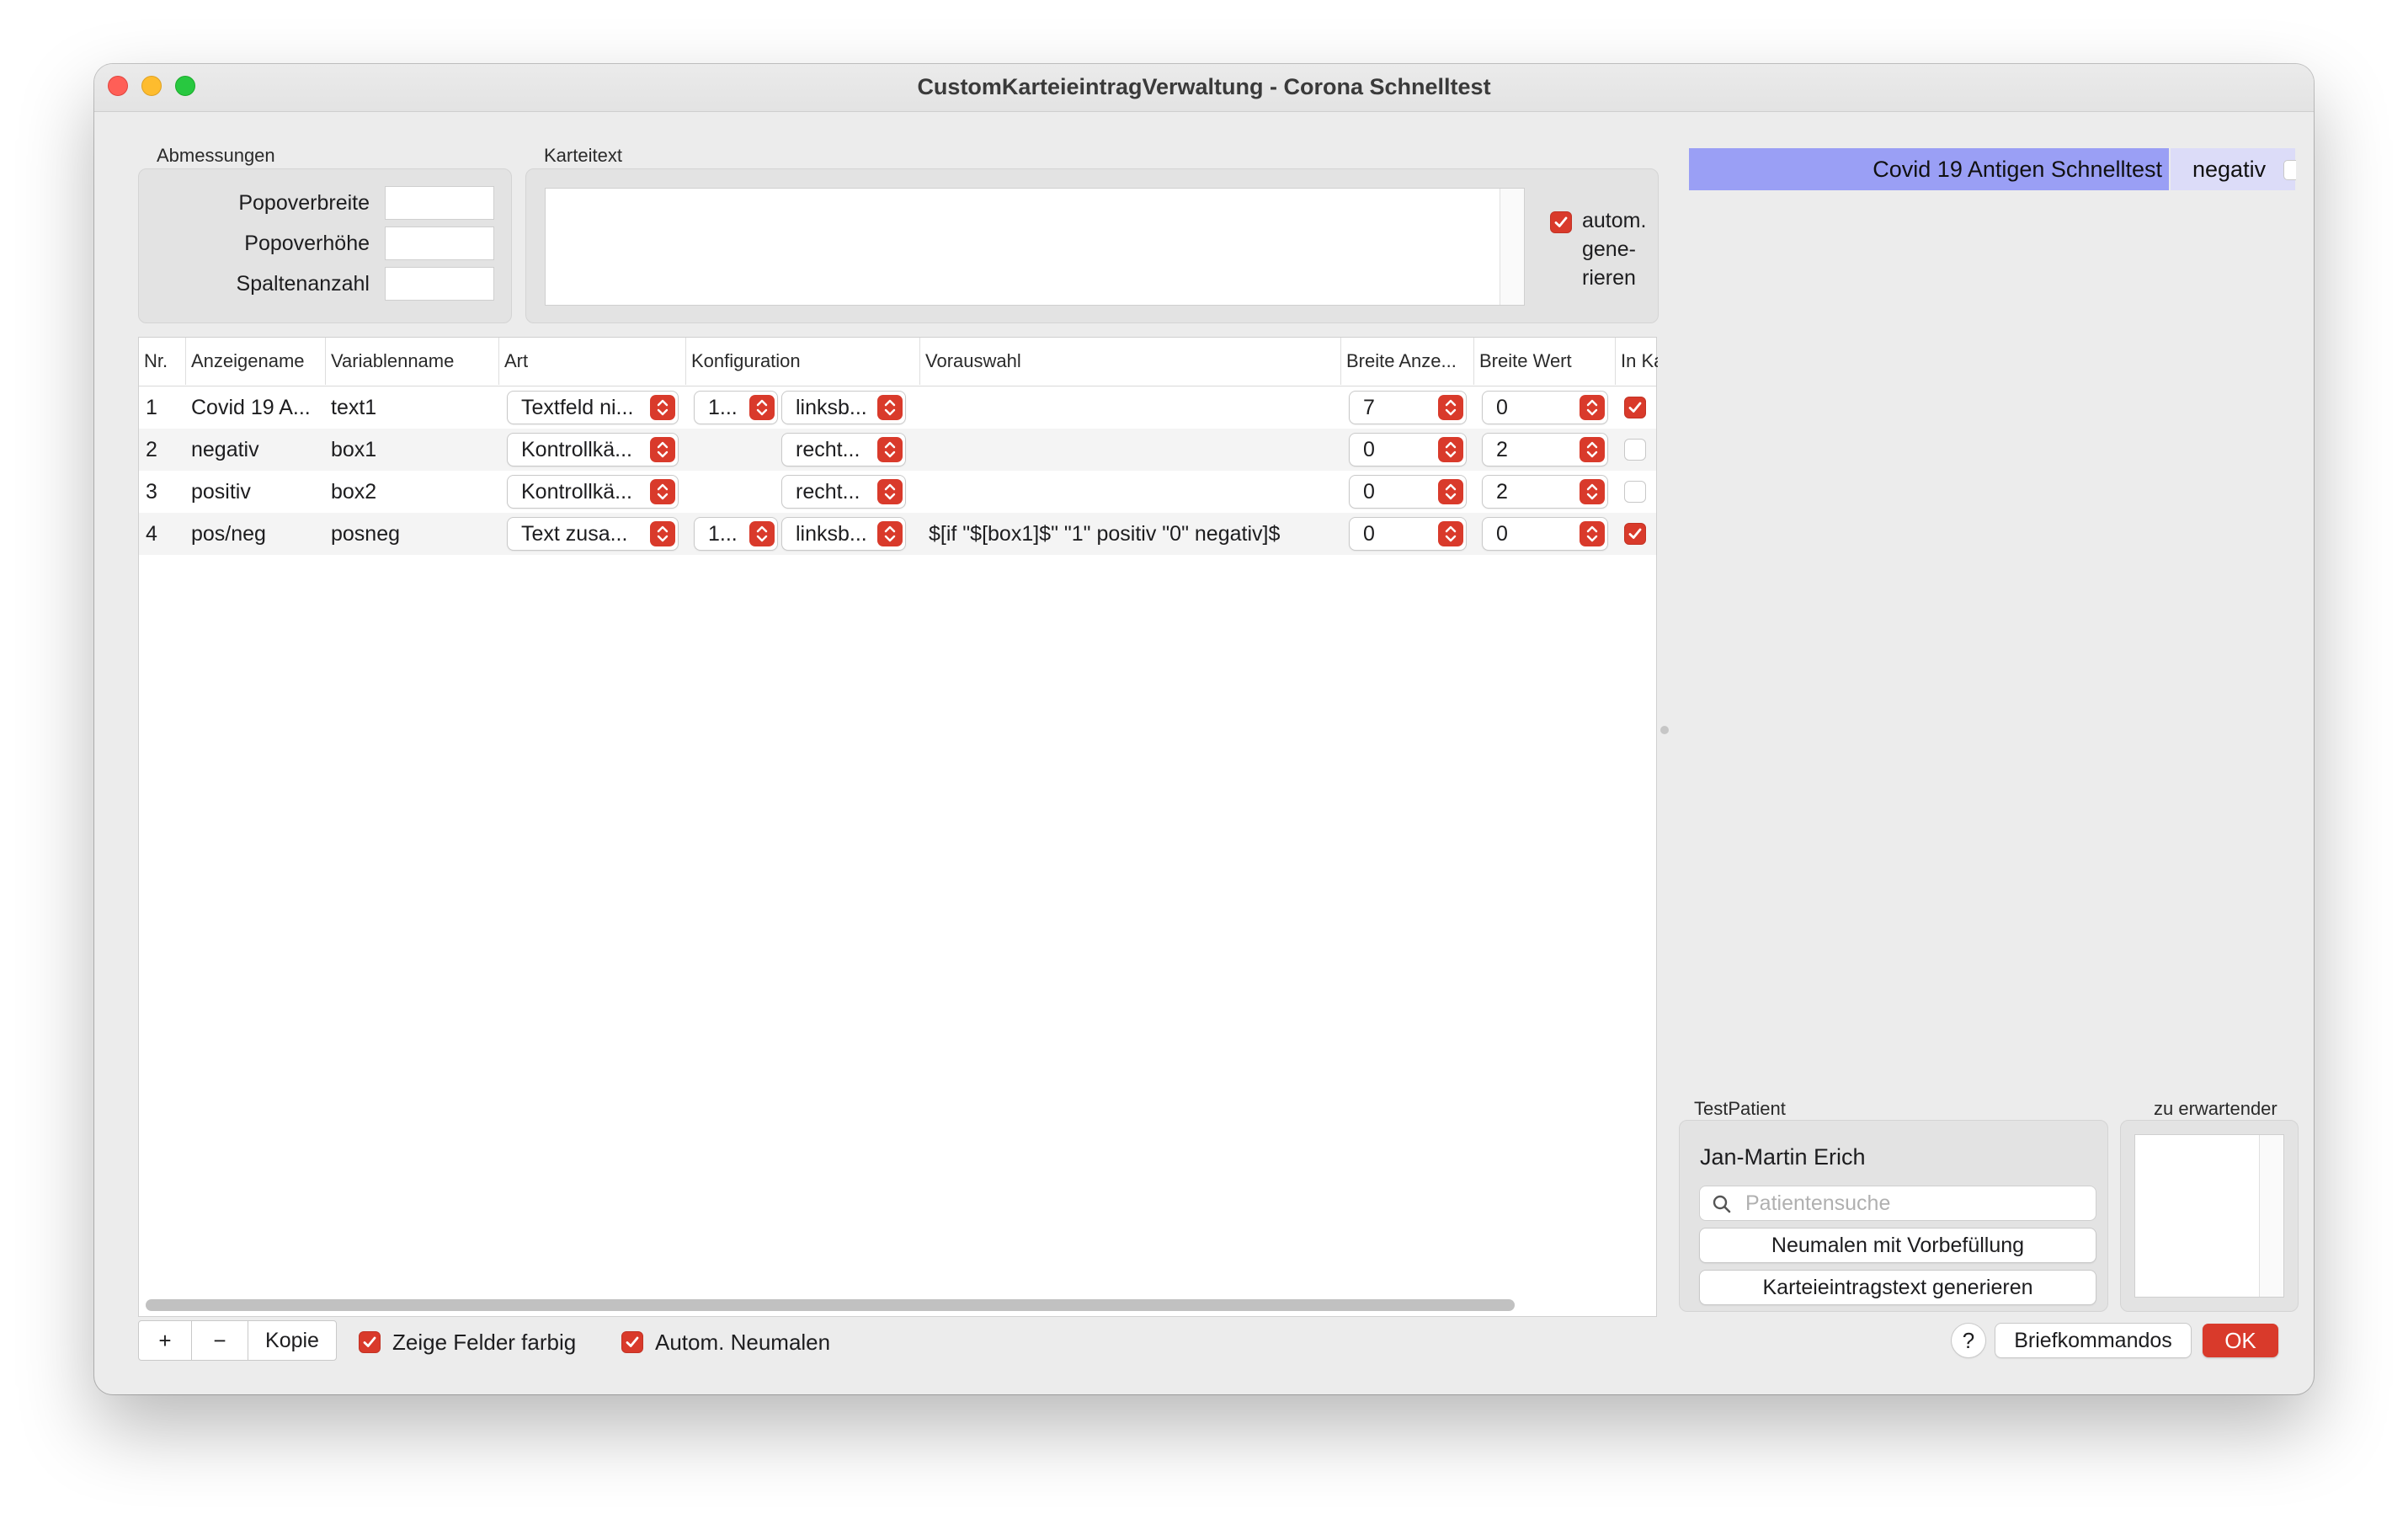 The width and height of the screenshot is (2408, 1519). I want to click on abmessungen-group: Popoverbreite Popoverhöhe Spaltenanzahl, so click(325, 245).